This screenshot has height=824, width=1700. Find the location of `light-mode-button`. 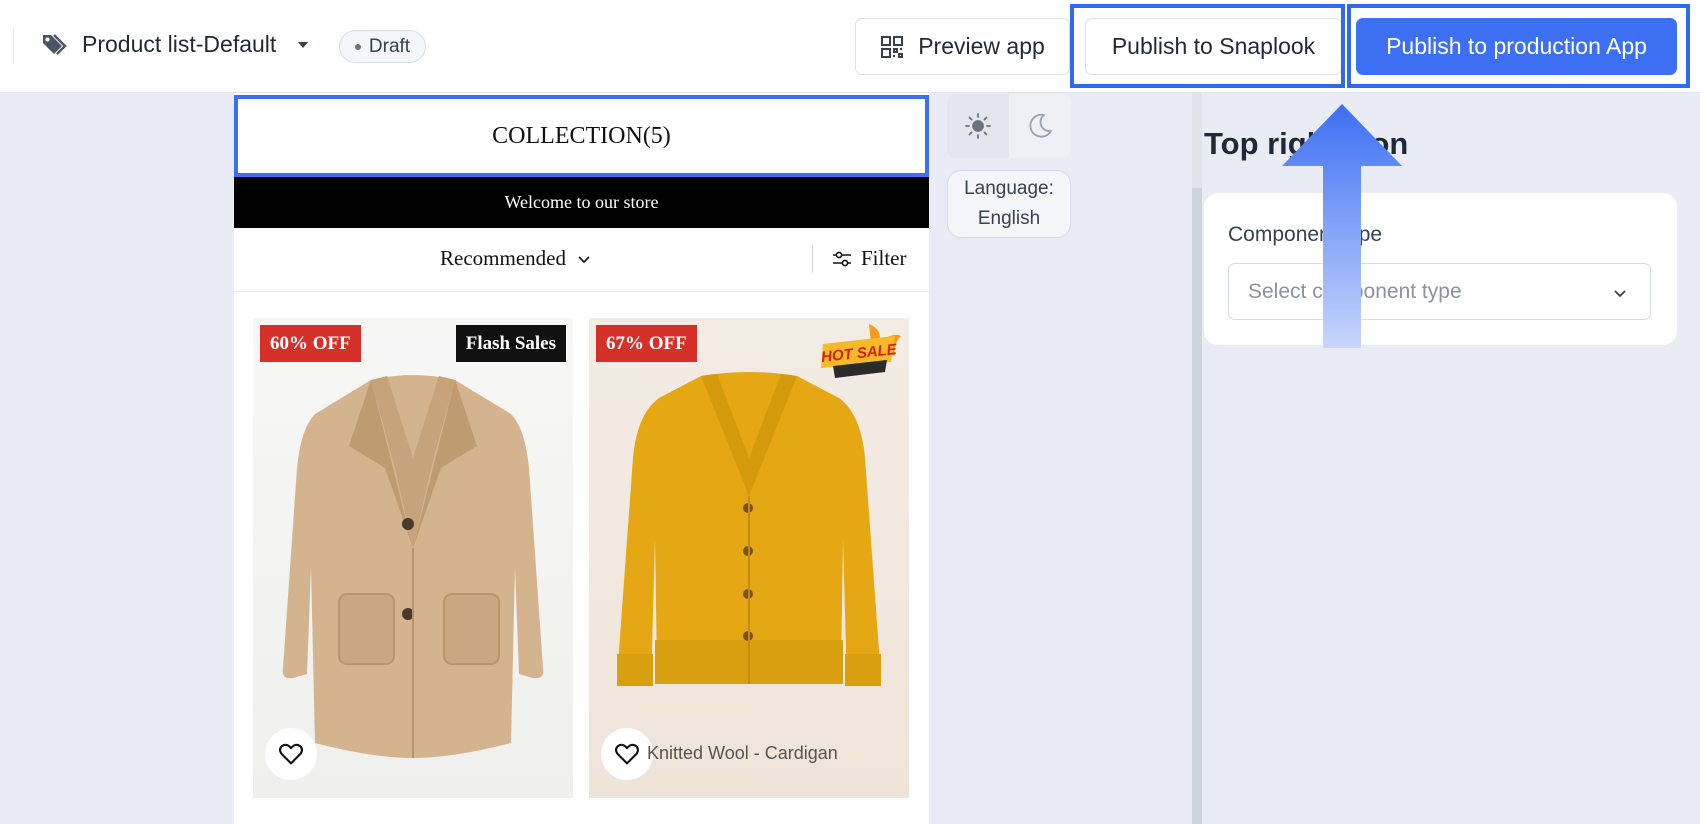

light-mode-button is located at coordinates (978, 126).